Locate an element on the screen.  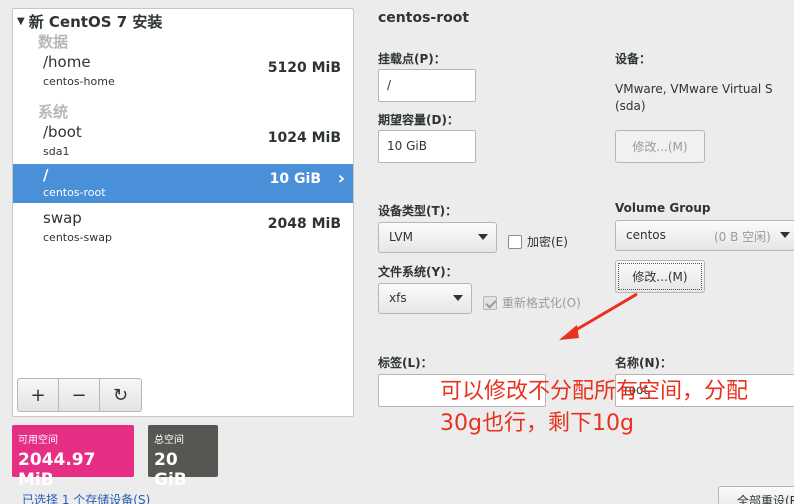
filesystem-select: xfs is located at coordinates (425, 298).